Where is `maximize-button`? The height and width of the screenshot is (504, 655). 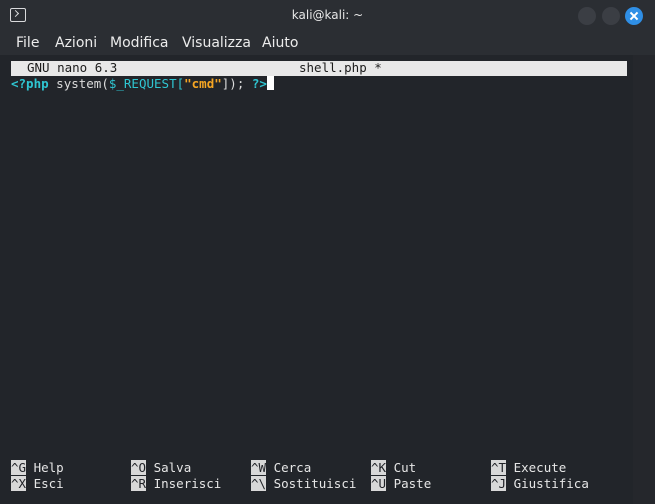
maximize-button is located at coordinates (611, 16).